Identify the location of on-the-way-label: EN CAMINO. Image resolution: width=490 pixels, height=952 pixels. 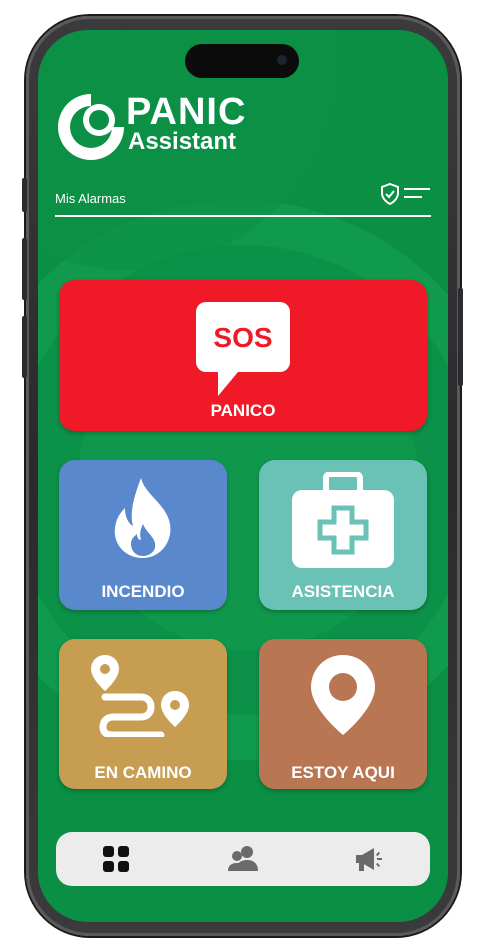
(143, 772).